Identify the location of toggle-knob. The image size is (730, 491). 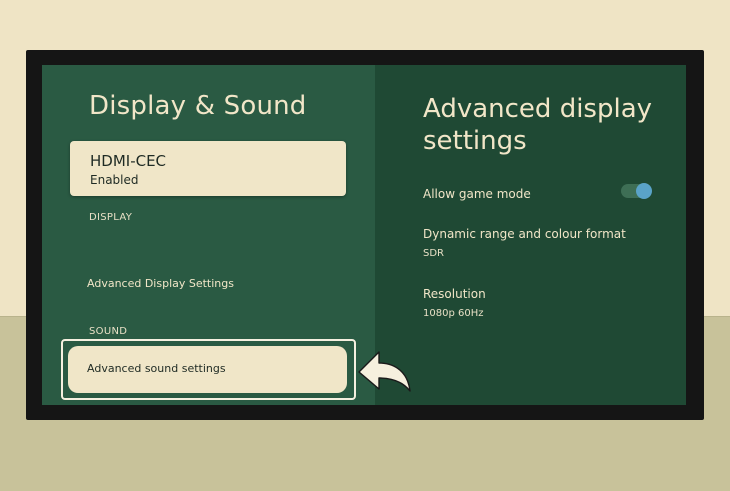
(644, 191).